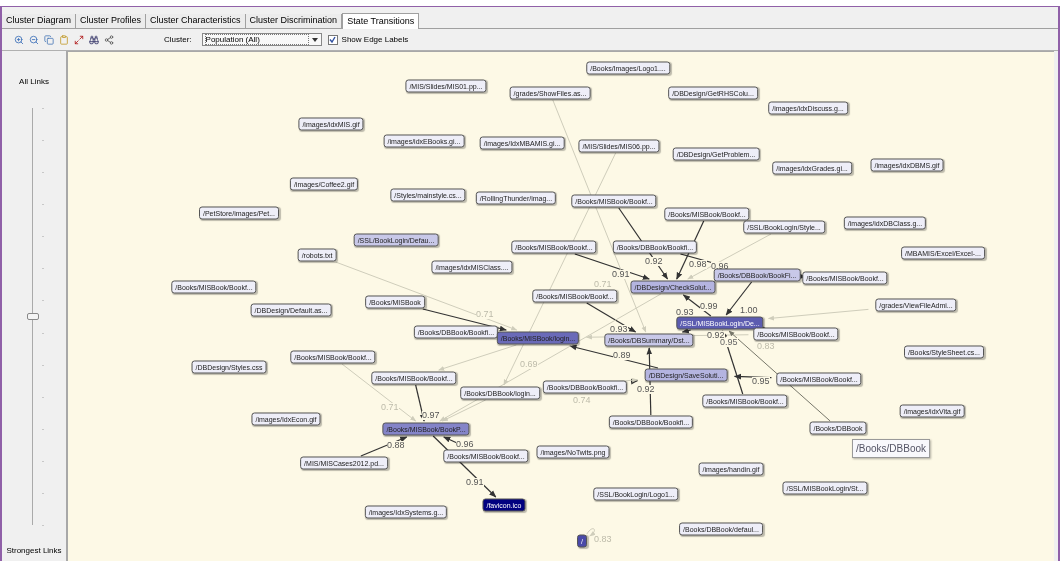 The width and height of the screenshot is (1060, 561). Describe the element at coordinates (111, 21) in the screenshot. I see `tab: Cluster Profiles` at that location.